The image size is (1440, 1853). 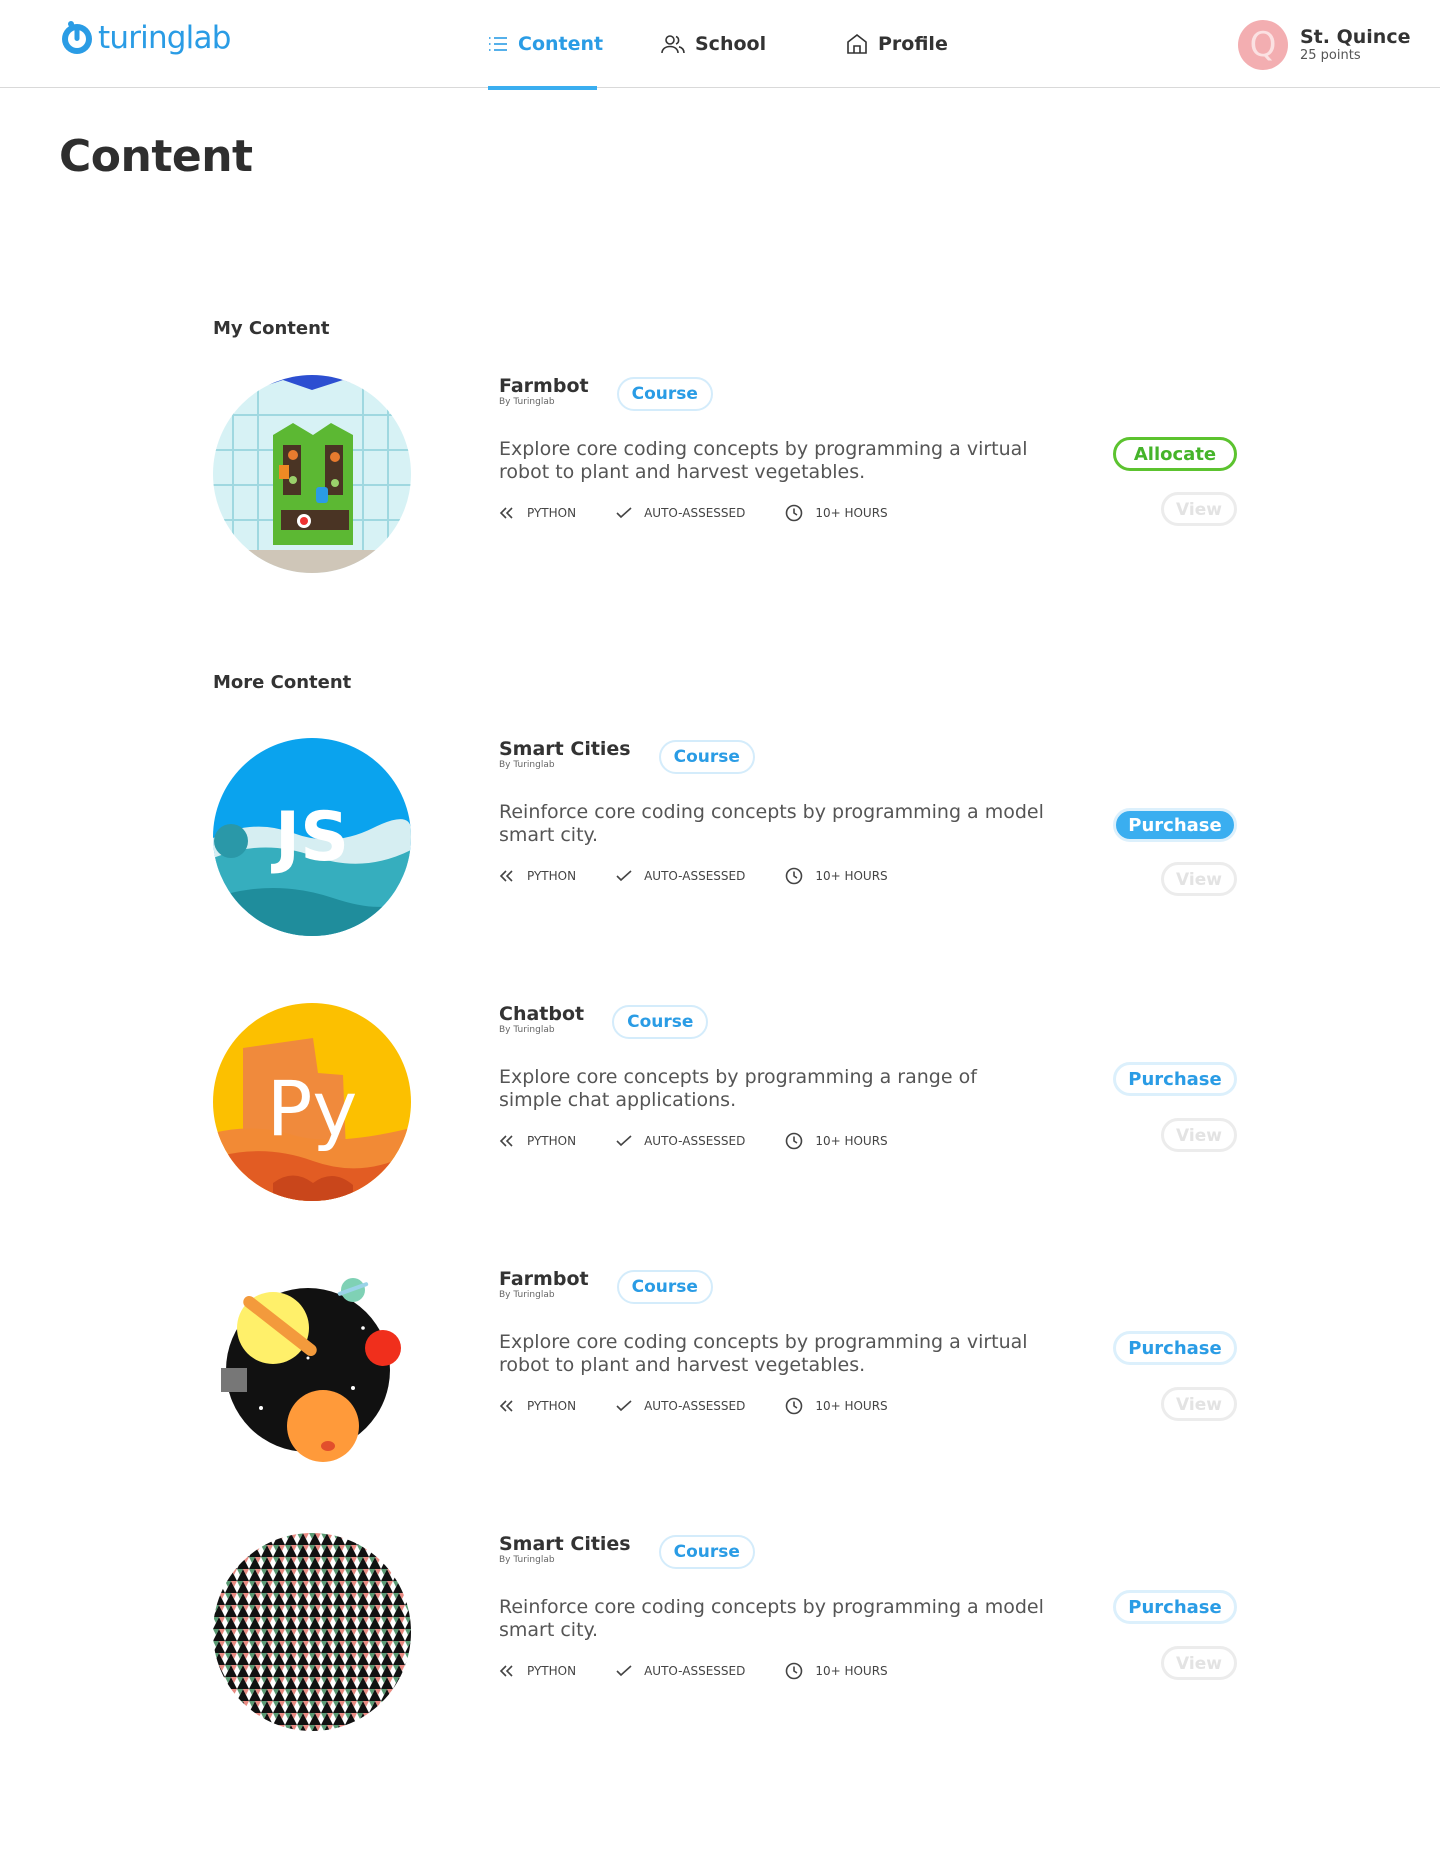 What do you see at coordinates (1355, 37) in the screenshot?
I see `user-name: St. Quince` at bounding box center [1355, 37].